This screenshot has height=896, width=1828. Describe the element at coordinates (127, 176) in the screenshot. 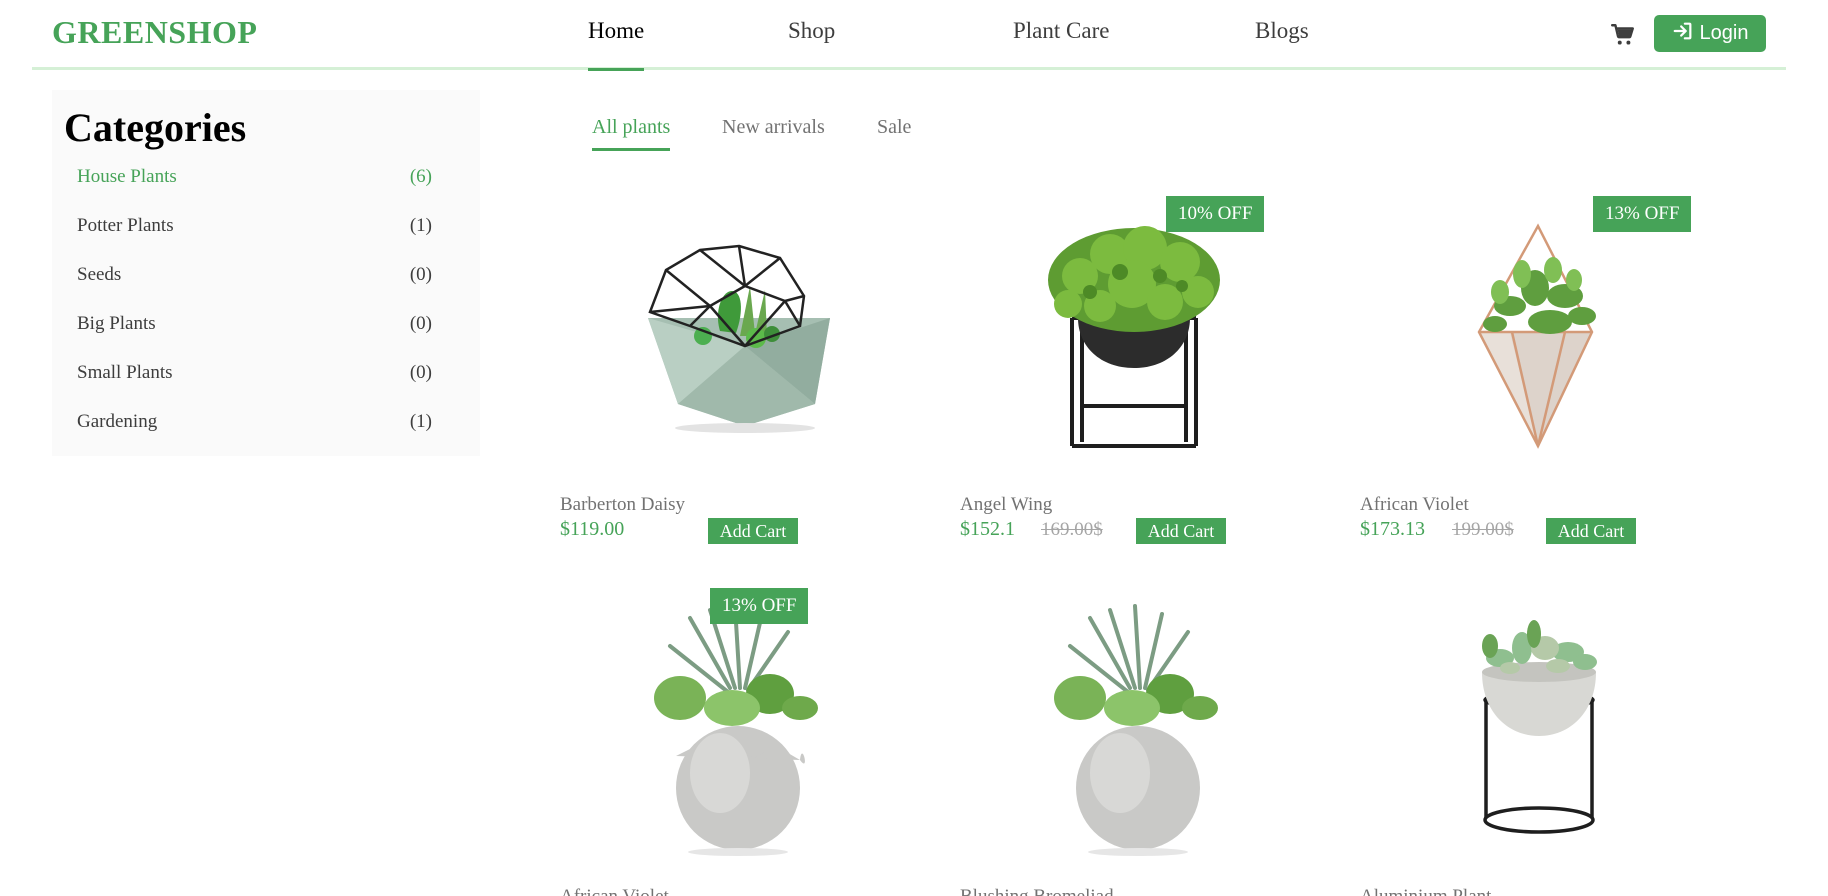

I see `category-label: House Plants` at that location.